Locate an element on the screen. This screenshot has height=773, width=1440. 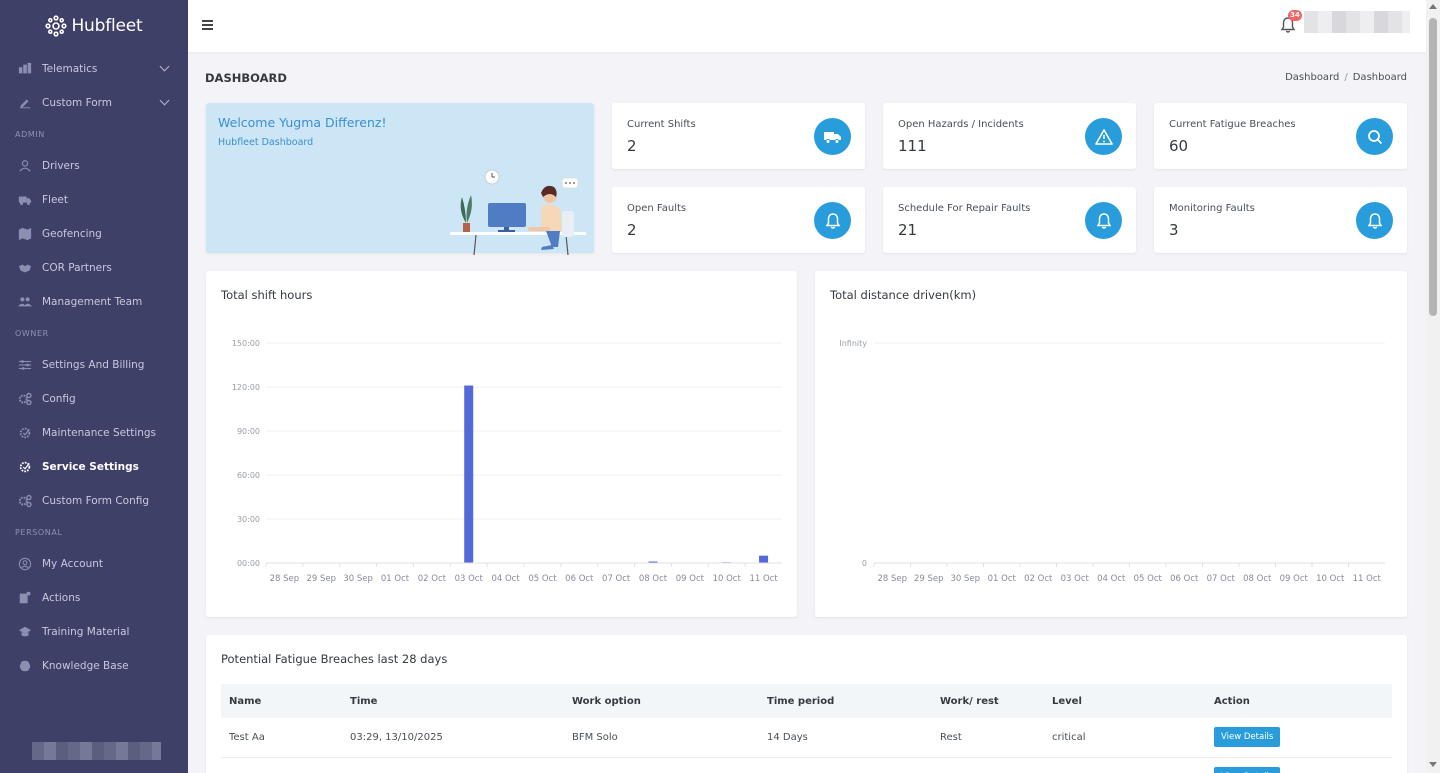
x-tick-label: 07 Oct is located at coordinates (1221, 579).